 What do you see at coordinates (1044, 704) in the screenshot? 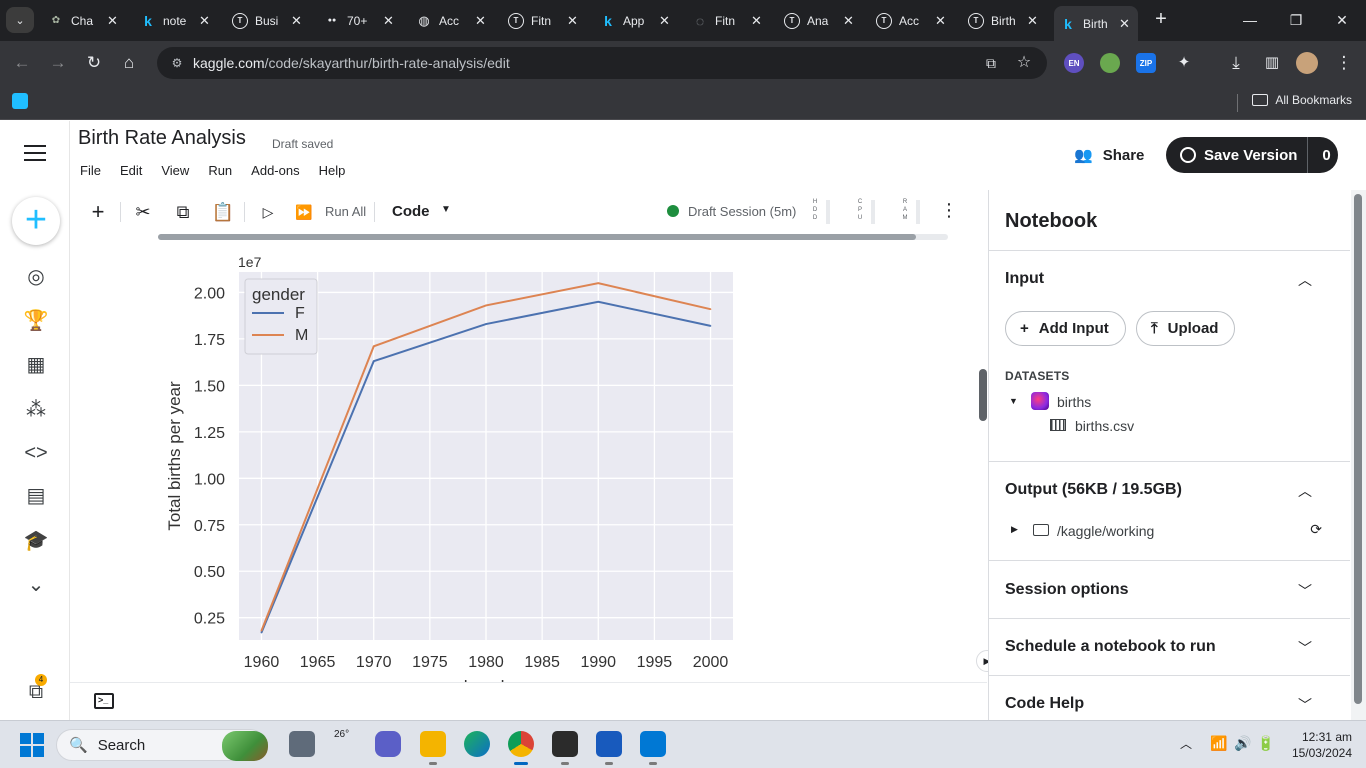
I see `code-help-title: Code Help` at bounding box center [1044, 704].